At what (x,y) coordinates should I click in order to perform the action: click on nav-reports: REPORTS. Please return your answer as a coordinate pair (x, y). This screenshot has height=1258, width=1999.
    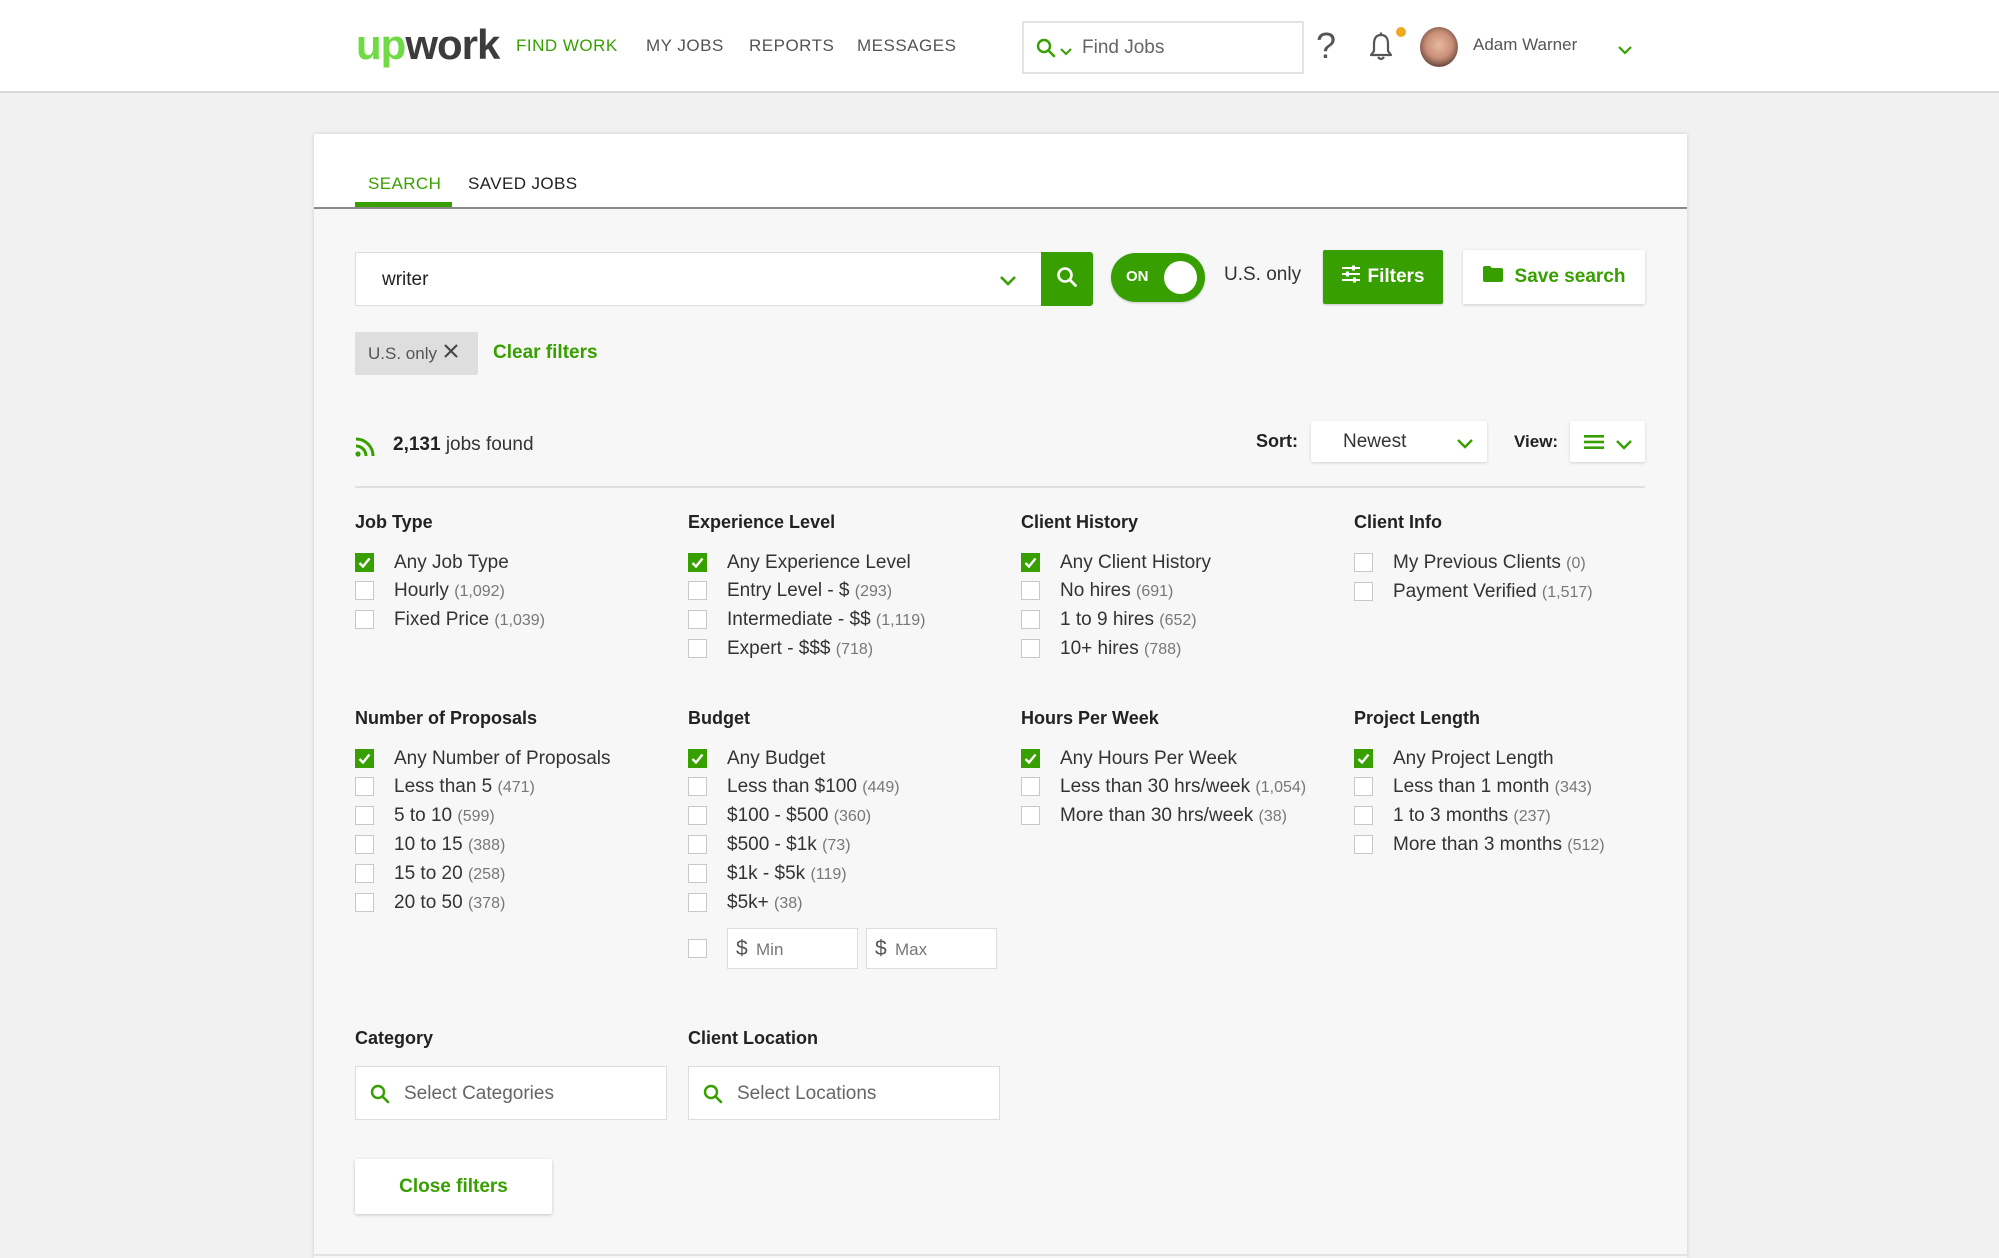
    Looking at the image, I should click on (791, 46).